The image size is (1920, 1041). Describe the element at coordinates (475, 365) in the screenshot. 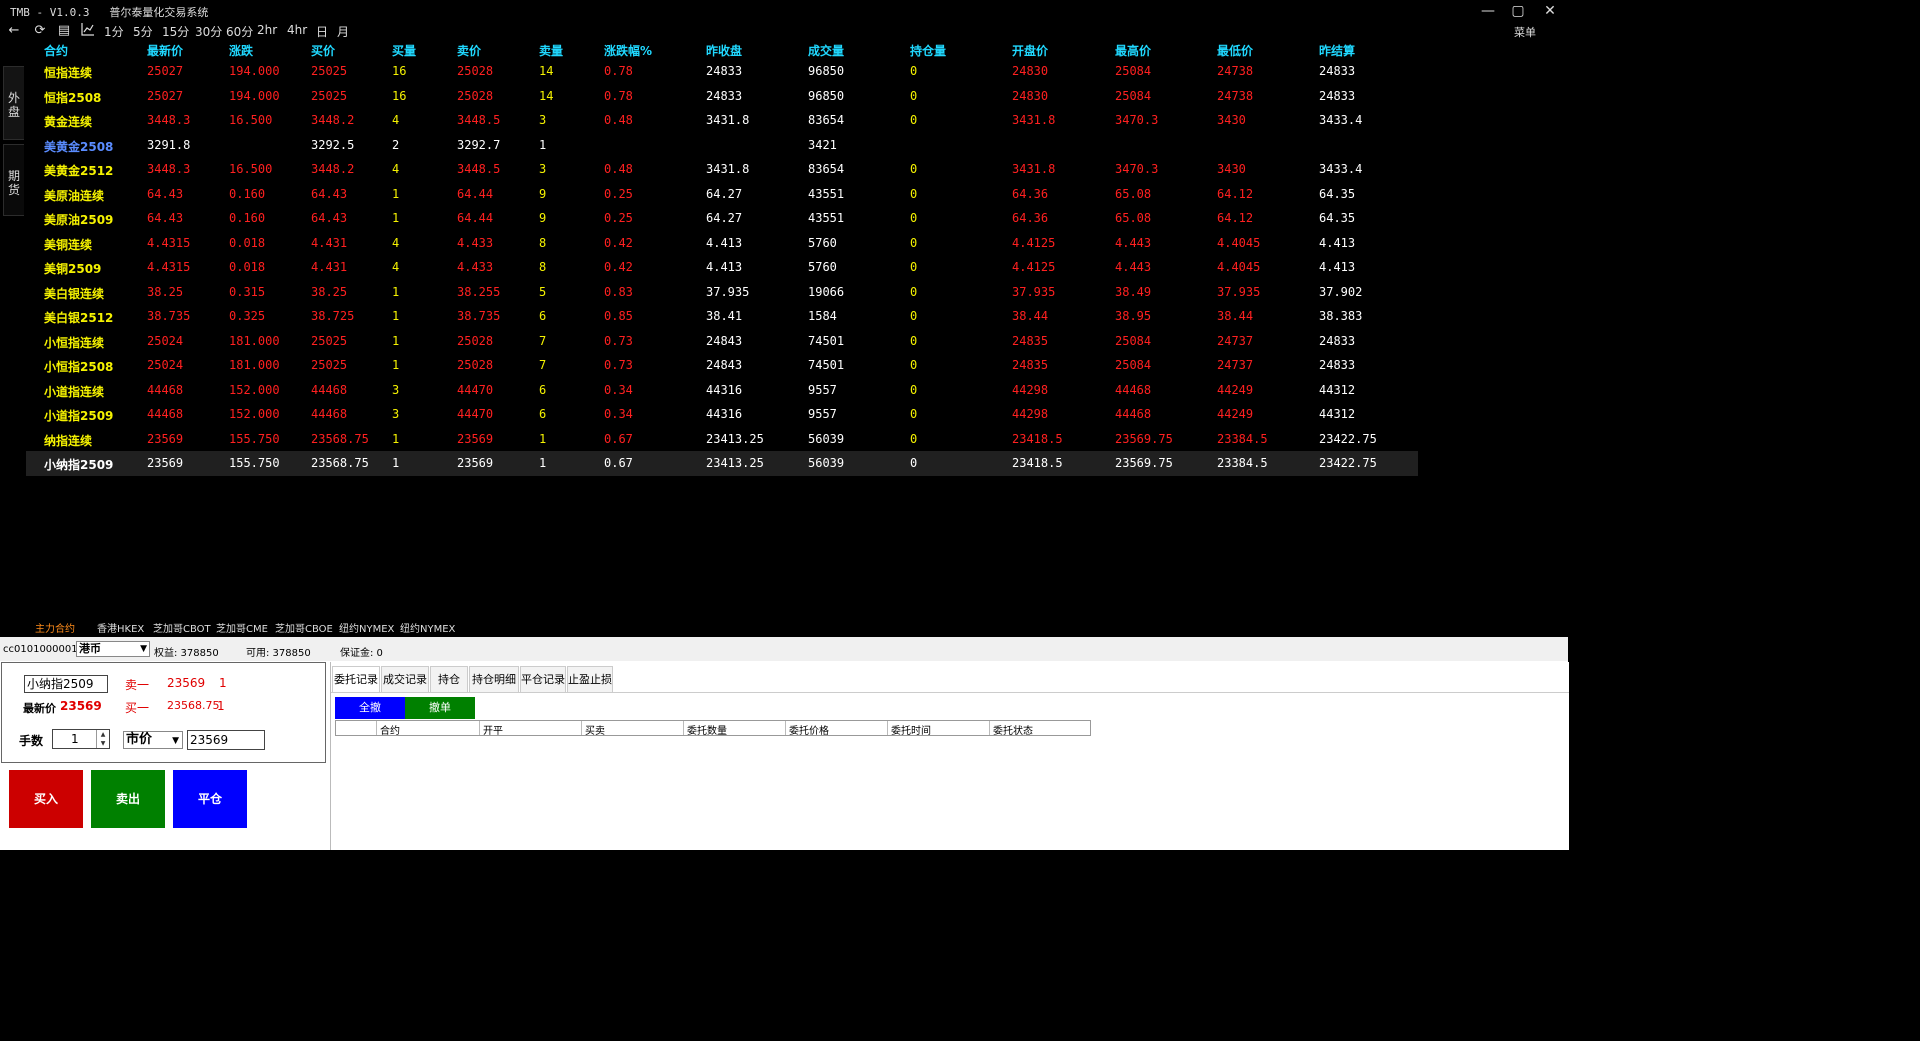

I see `cell-ask: 25028` at that location.